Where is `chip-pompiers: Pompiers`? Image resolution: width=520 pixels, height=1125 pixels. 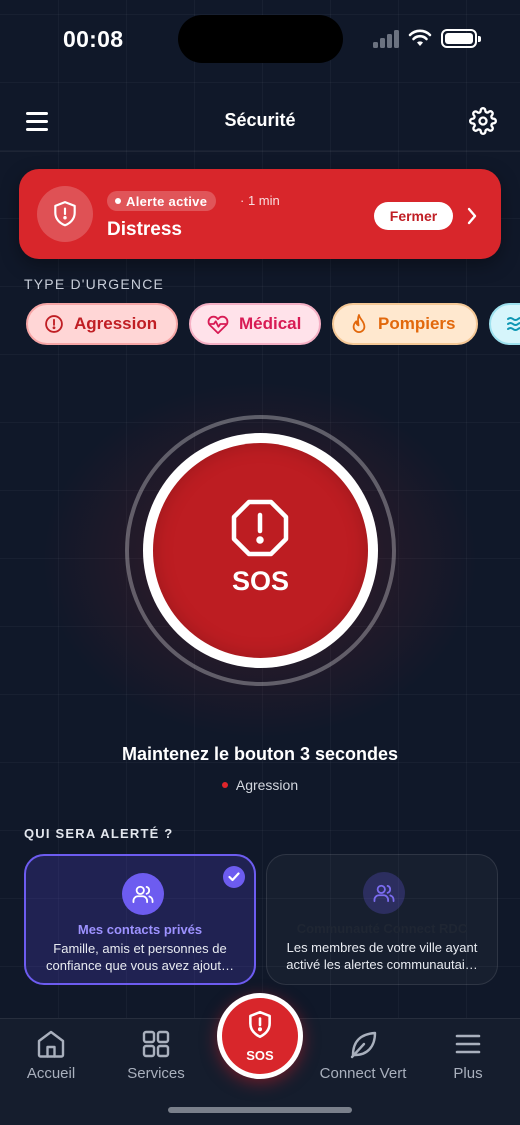 chip-pompiers: Pompiers is located at coordinates (405, 324).